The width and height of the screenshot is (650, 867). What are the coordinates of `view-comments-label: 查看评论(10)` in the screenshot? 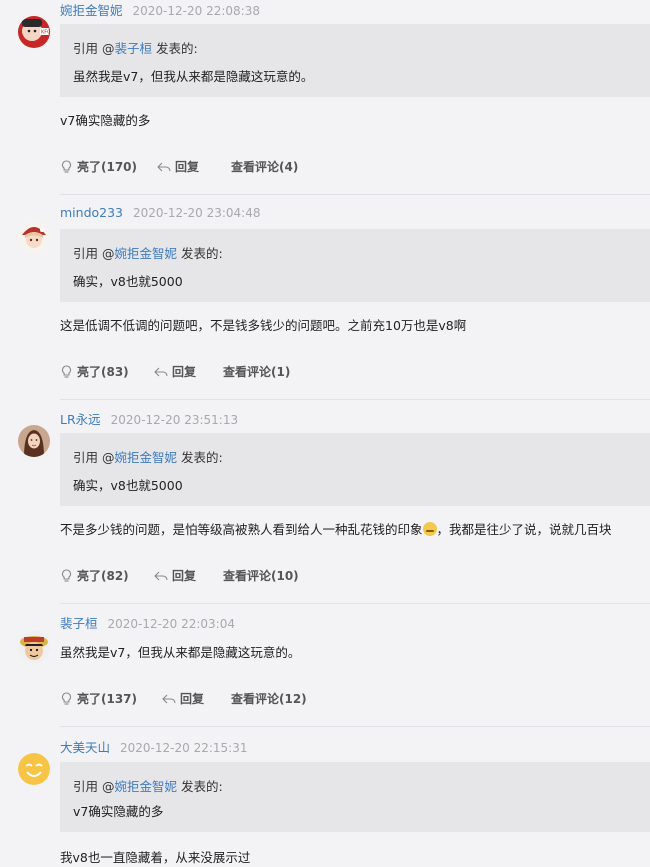 It's located at (261, 576).